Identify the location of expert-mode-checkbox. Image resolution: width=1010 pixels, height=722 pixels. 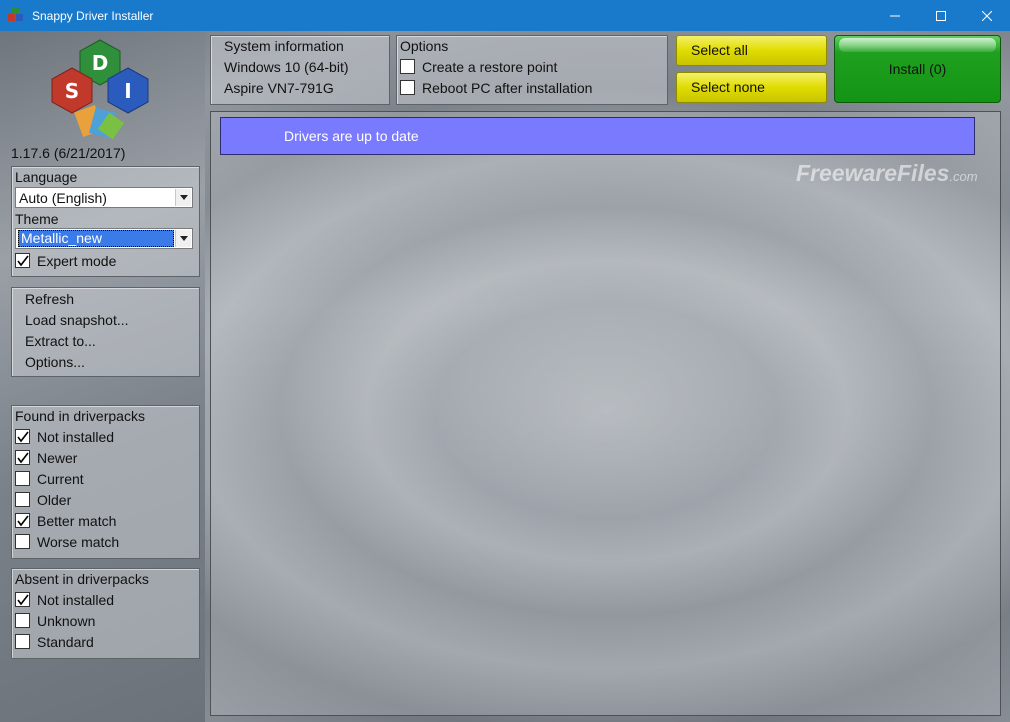
(22, 260).